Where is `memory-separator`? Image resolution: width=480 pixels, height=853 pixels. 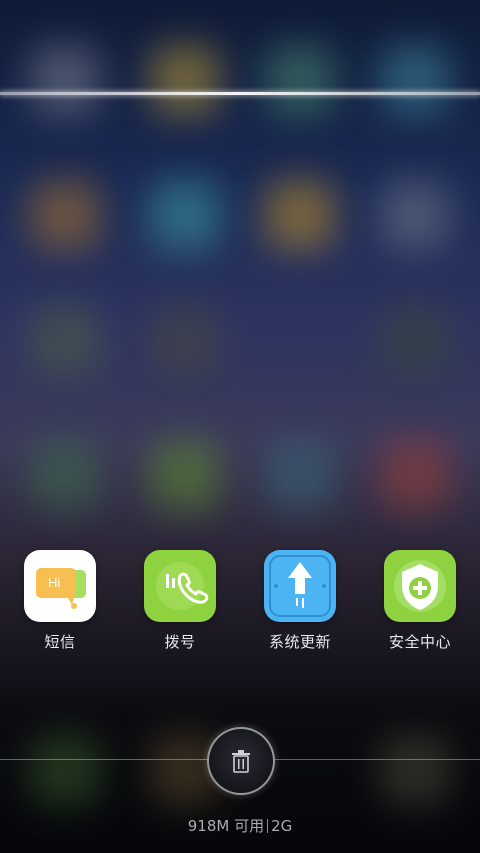 memory-separator is located at coordinates (268, 826).